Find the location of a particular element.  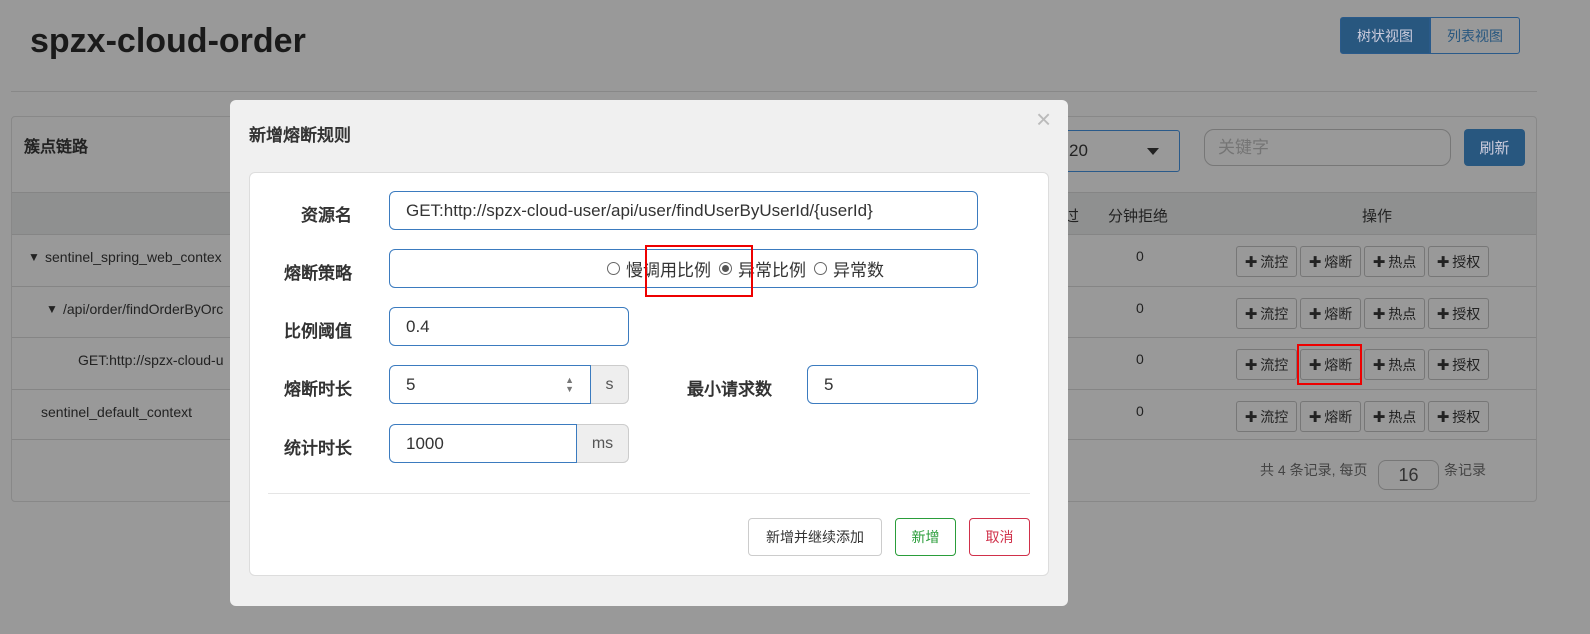

duration-unit: s is located at coordinates (610, 384).